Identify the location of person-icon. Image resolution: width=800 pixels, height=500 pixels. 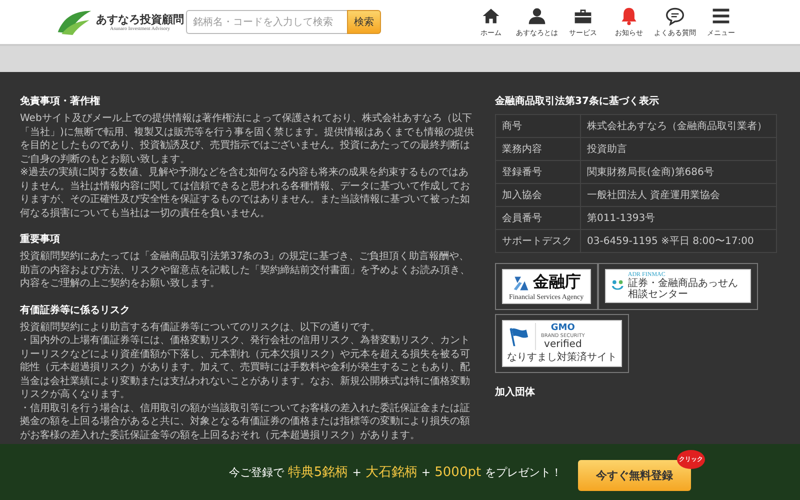
(537, 16).